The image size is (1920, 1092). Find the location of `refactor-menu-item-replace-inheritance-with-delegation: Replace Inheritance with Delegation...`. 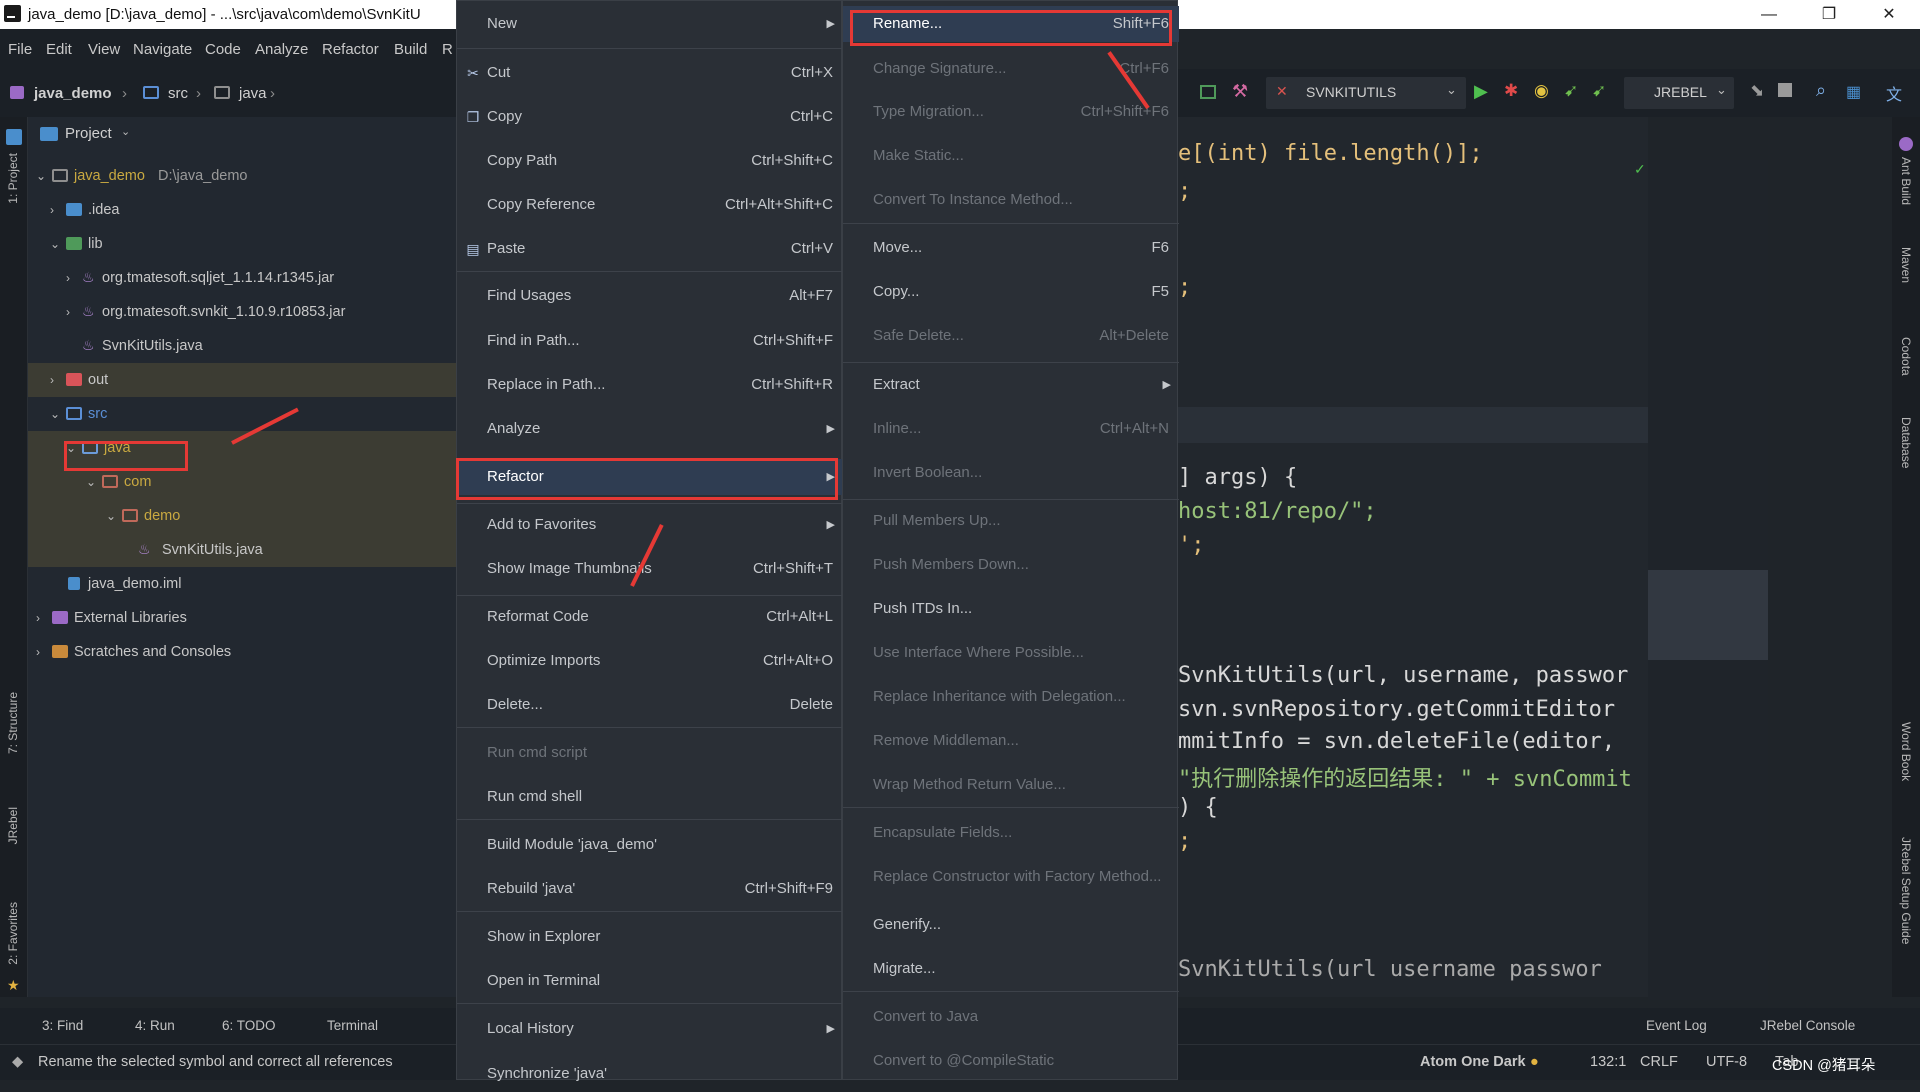

refactor-menu-item-replace-inheritance-with-delegation: Replace Inheritance with Delegation... is located at coordinates (1011, 697).